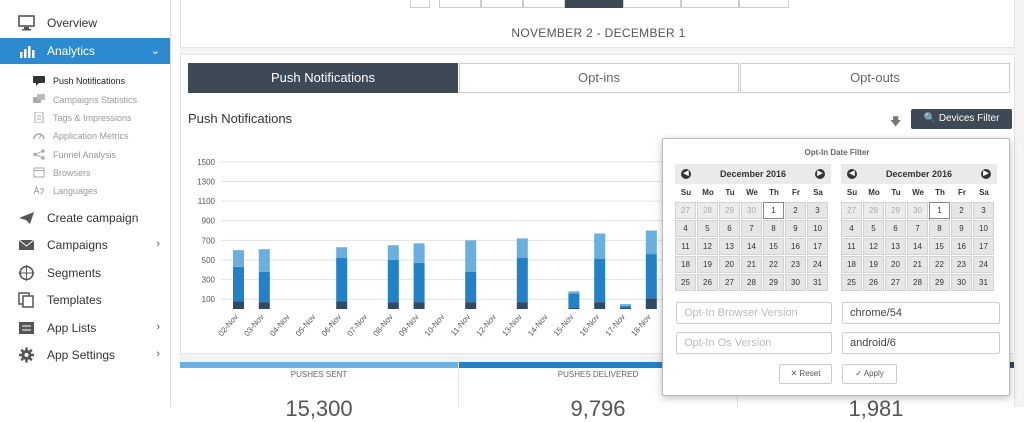 This screenshot has height=422, width=1024. Describe the element at coordinates (599, 78) in the screenshot. I see `tab-opt-ins: Opt-ins` at that location.